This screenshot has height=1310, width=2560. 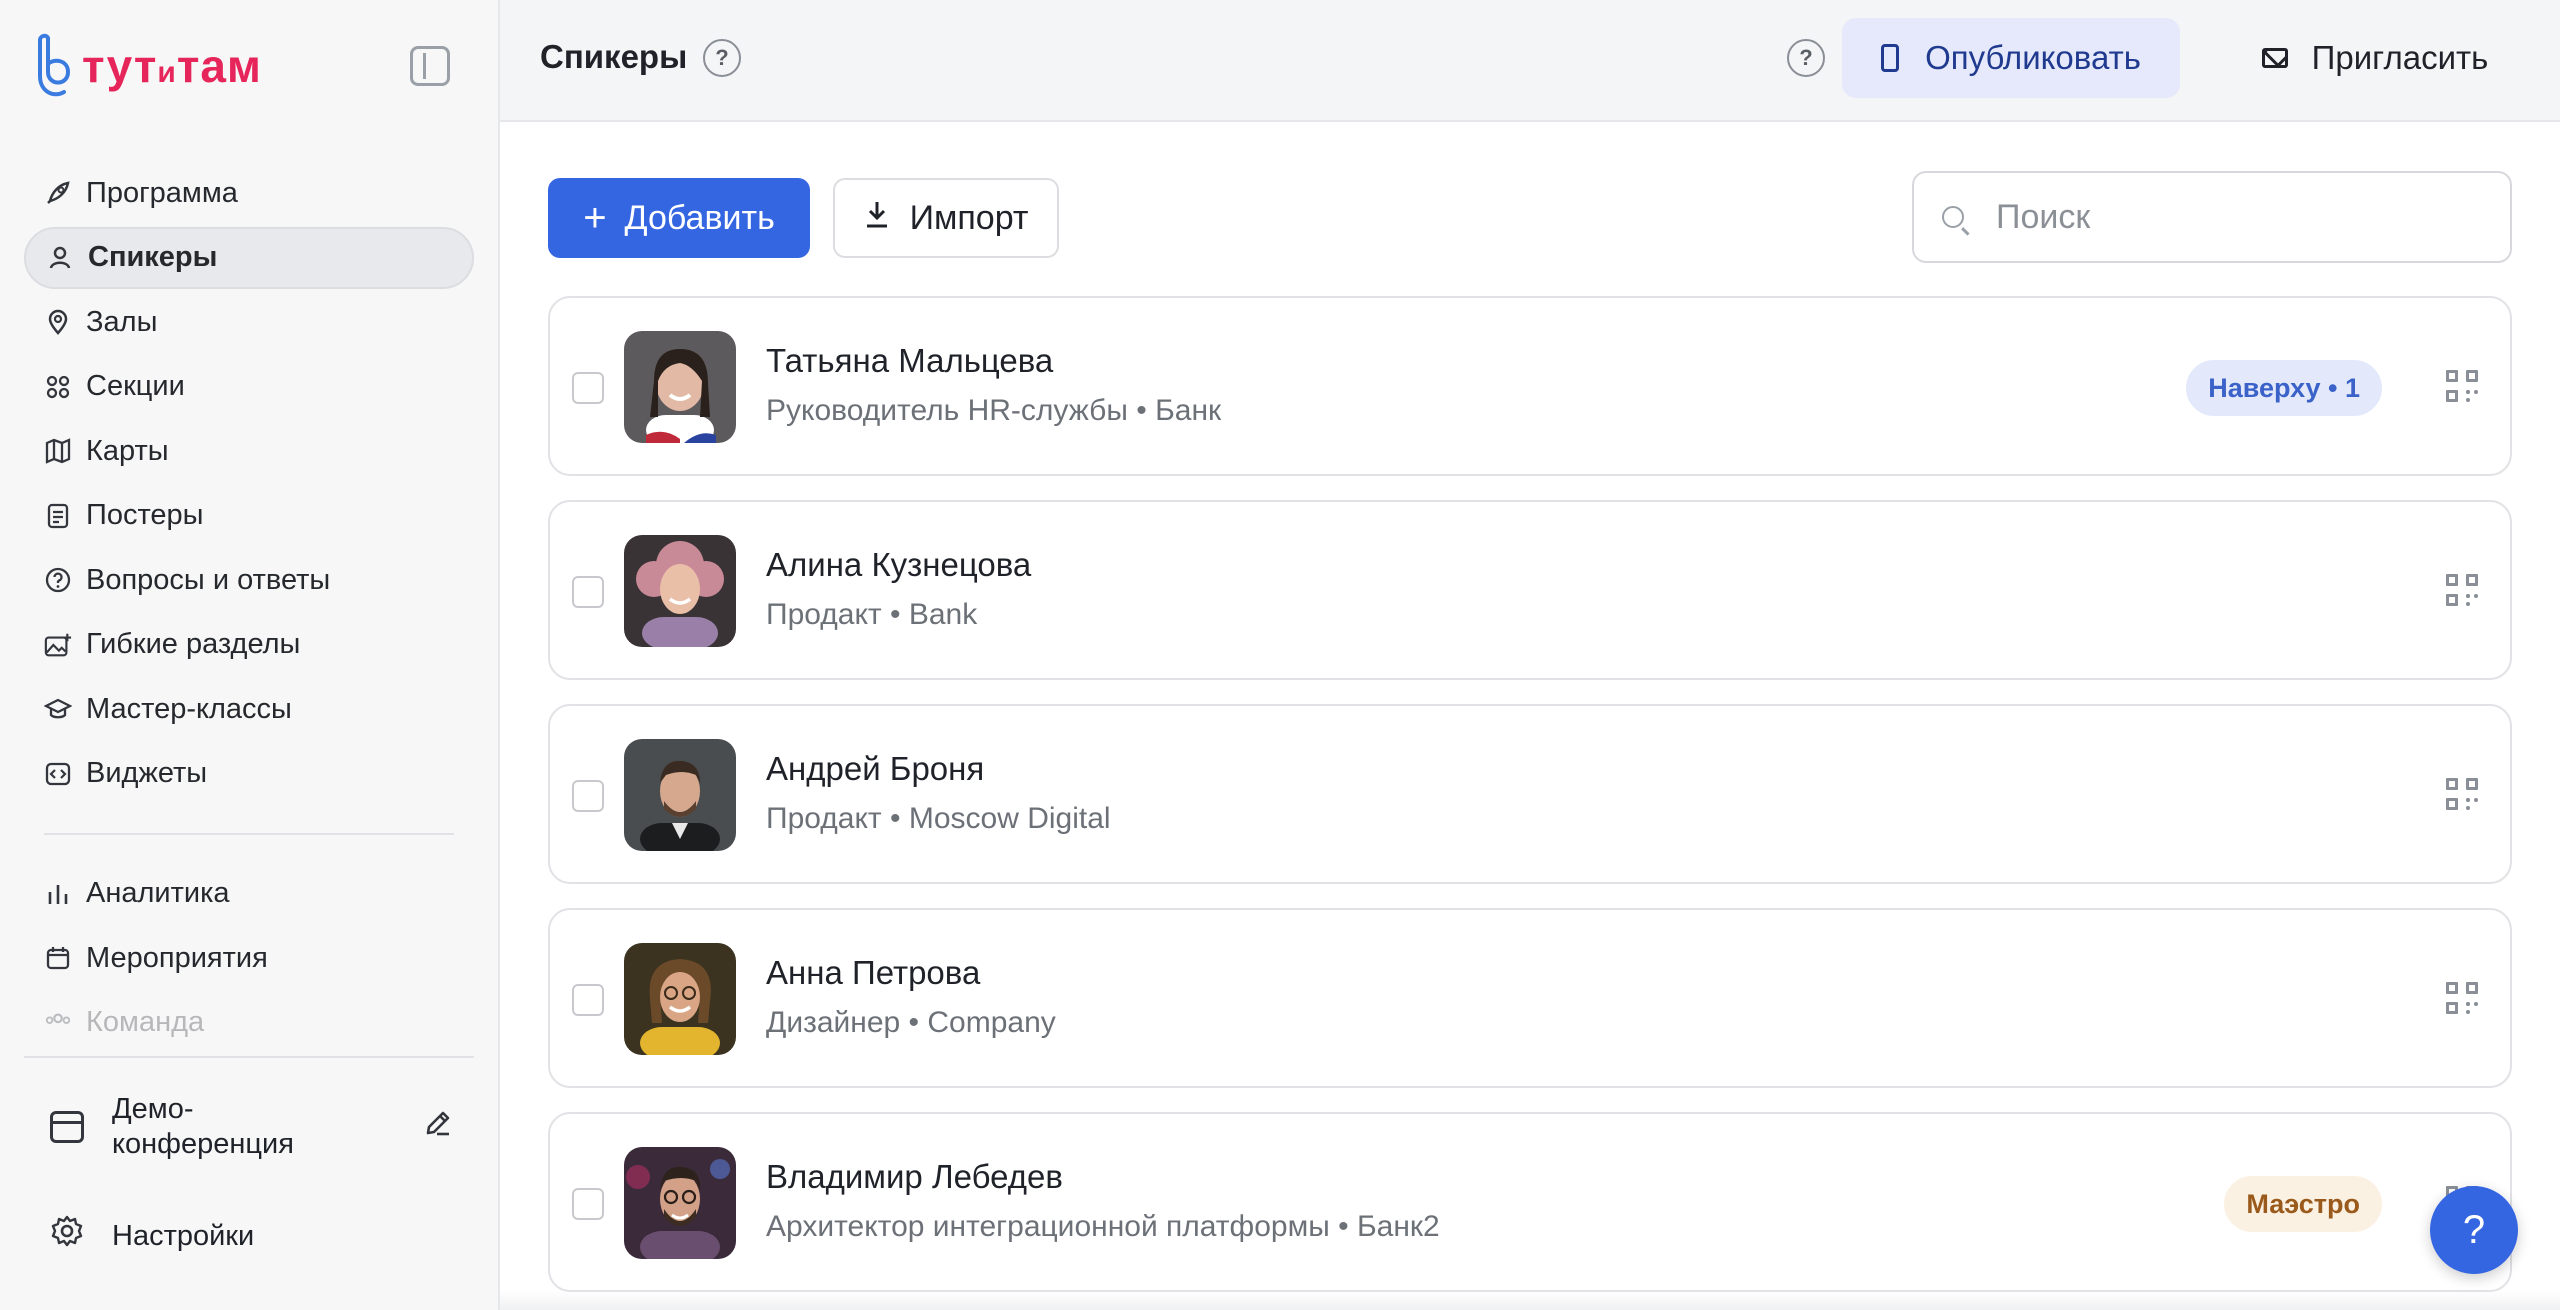 I want to click on code-icon, so click(x=58, y=774).